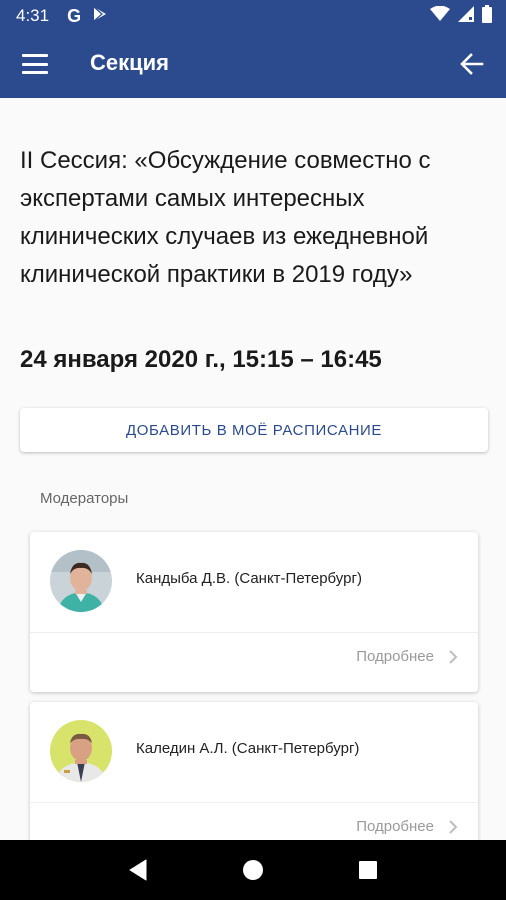  Describe the element at coordinates (130, 62) in the screenshot. I see `page-title: Секция` at that location.